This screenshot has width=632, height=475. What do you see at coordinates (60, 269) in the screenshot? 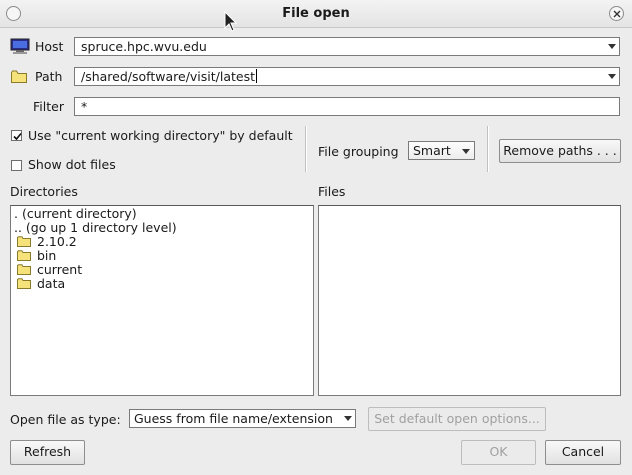
I see `folder-name: current` at bounding box center [60, 269].